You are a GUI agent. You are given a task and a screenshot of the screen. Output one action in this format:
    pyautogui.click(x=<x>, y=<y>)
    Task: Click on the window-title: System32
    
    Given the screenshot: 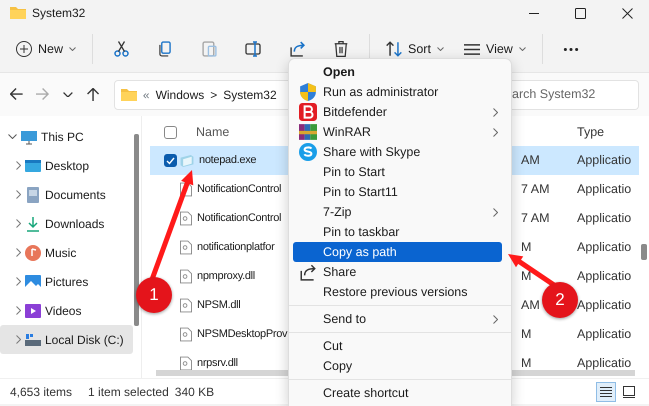 What is the action you would take?
    pyautogui.click(x=59, y=13)
    